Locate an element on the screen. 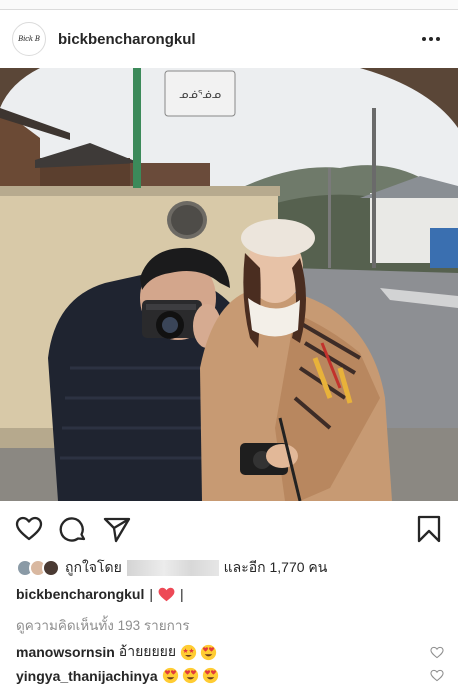 The image size is (458, 696). caption-username: bickbencharongkul is located at coordinates (80, 594).